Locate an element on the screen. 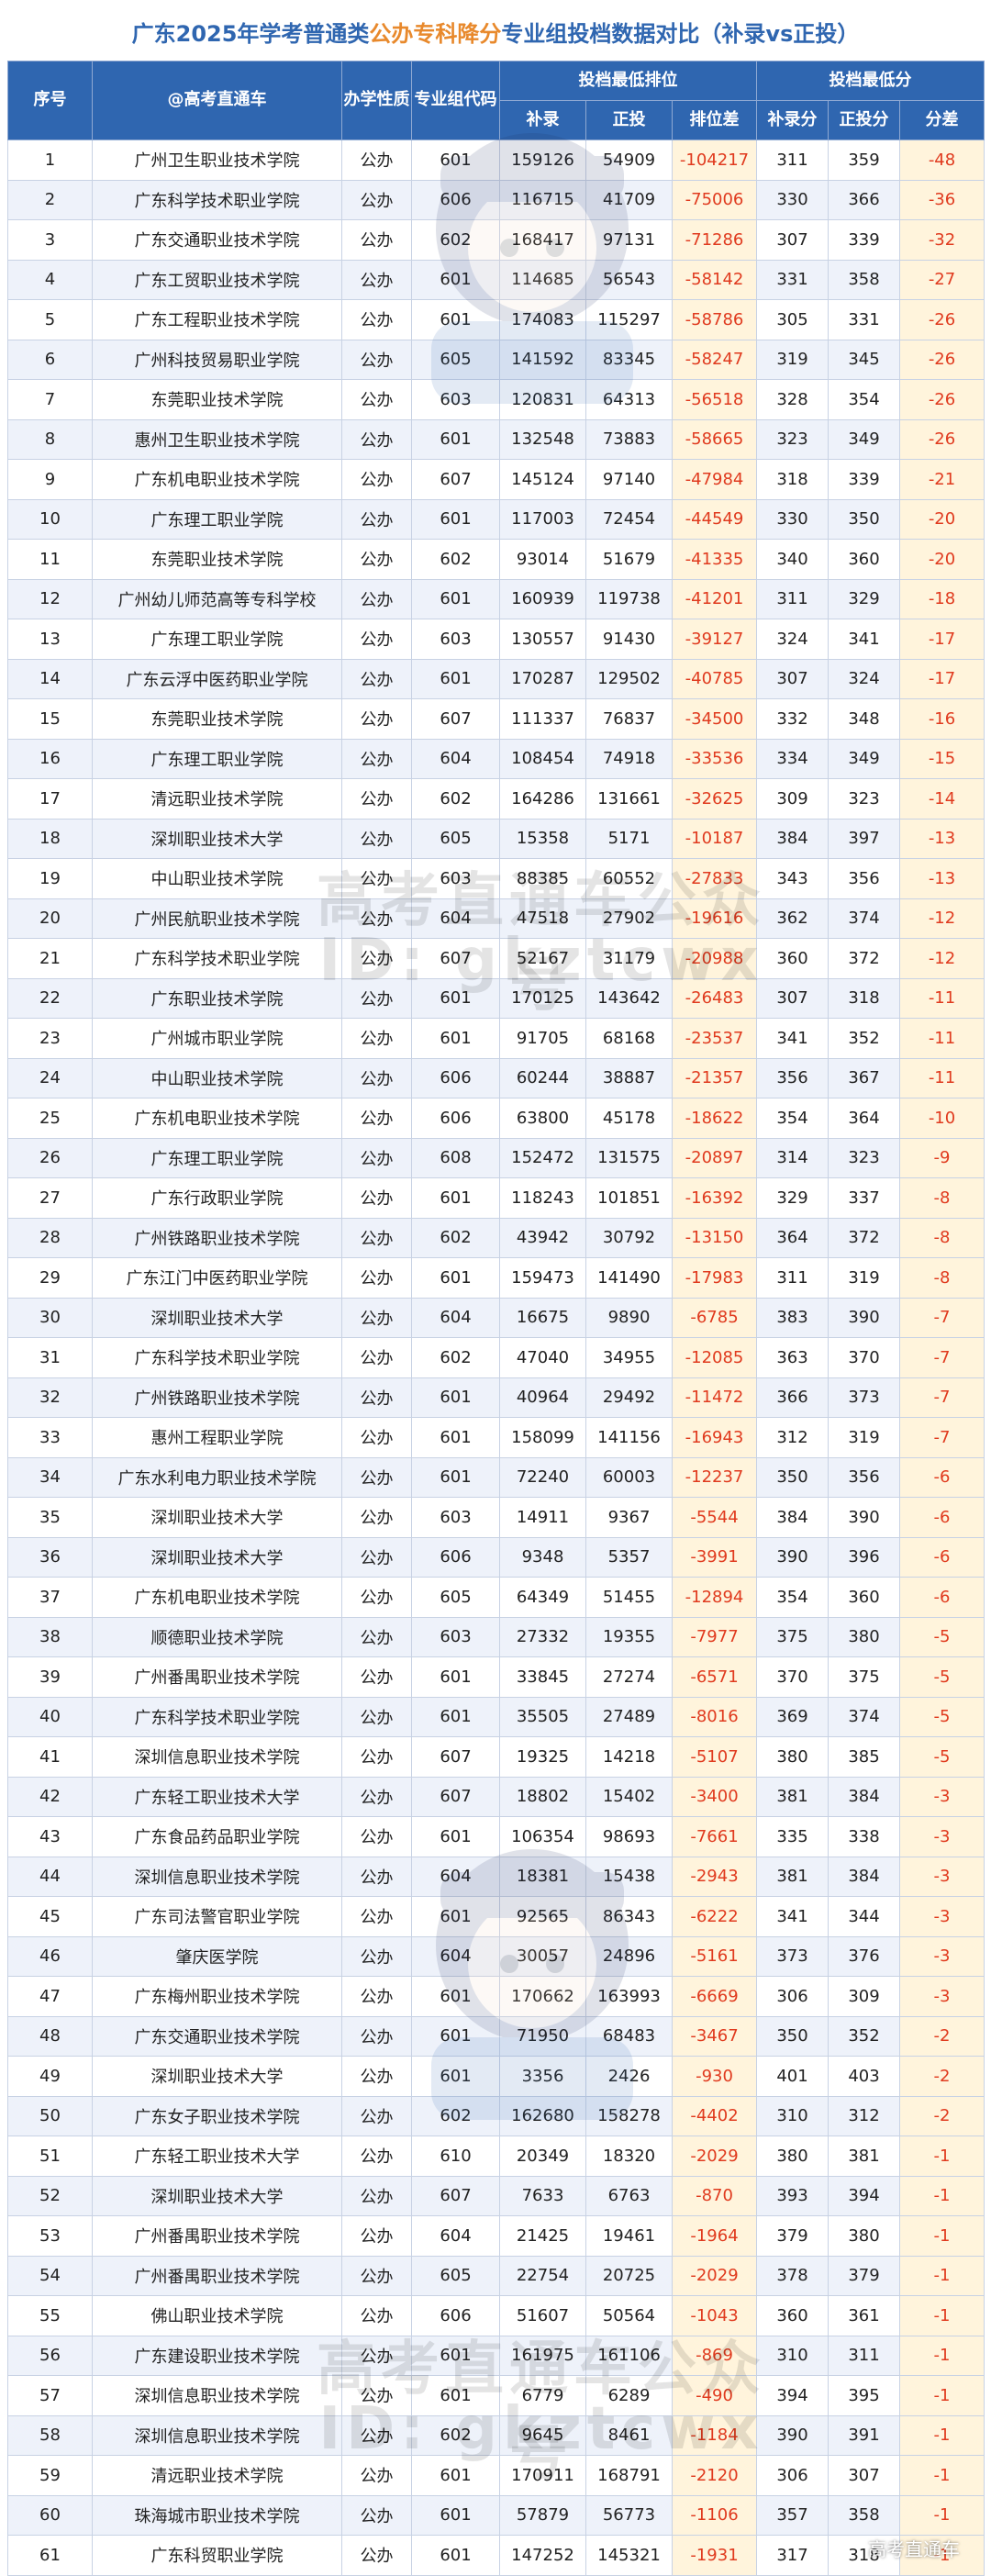 Image resolution: width=991 pixels, height=2576 pixels. cell-seq: 58 is located at coordinates (50, 2435).